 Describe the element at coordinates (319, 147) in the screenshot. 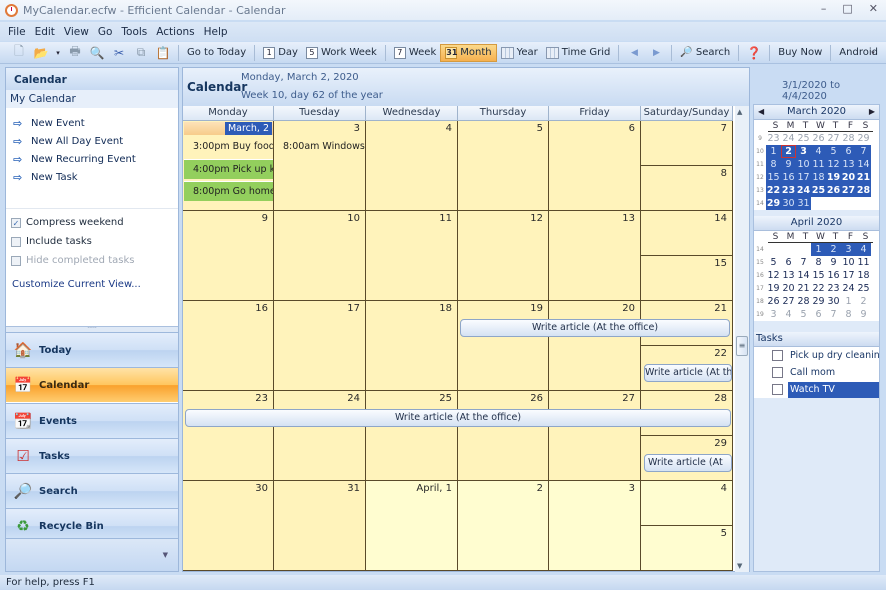

I see `event-item: 8:00am WindowsR` at that location.